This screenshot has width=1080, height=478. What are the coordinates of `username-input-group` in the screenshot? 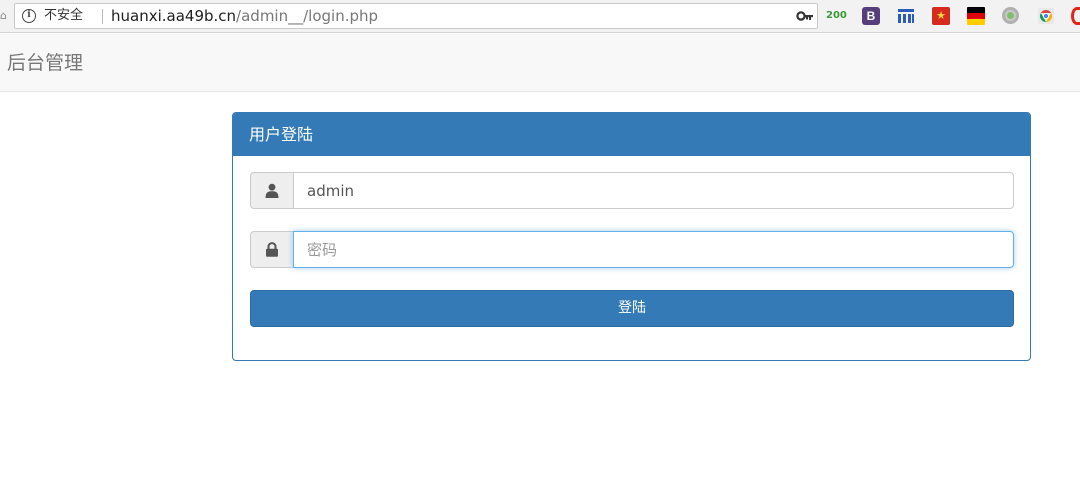 It's located at (632, 190).